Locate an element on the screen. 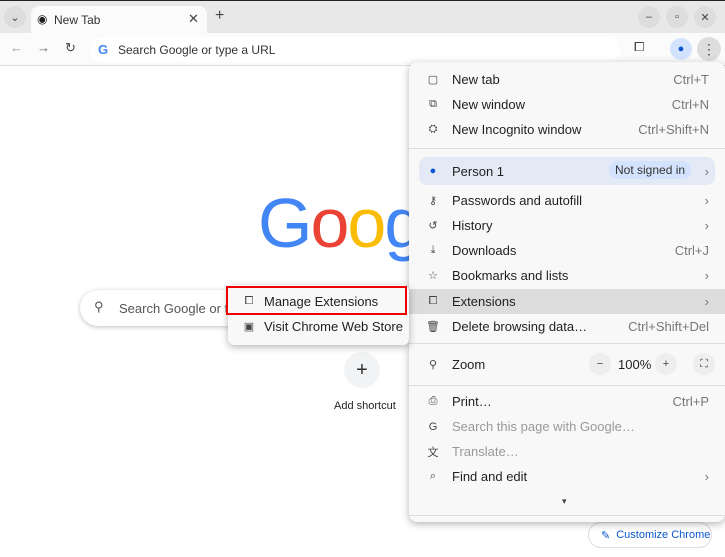 Image resolution: width=725 pixels, height=557 pixels. chrome-icon: ◉ is located at coordinates (42, 19).